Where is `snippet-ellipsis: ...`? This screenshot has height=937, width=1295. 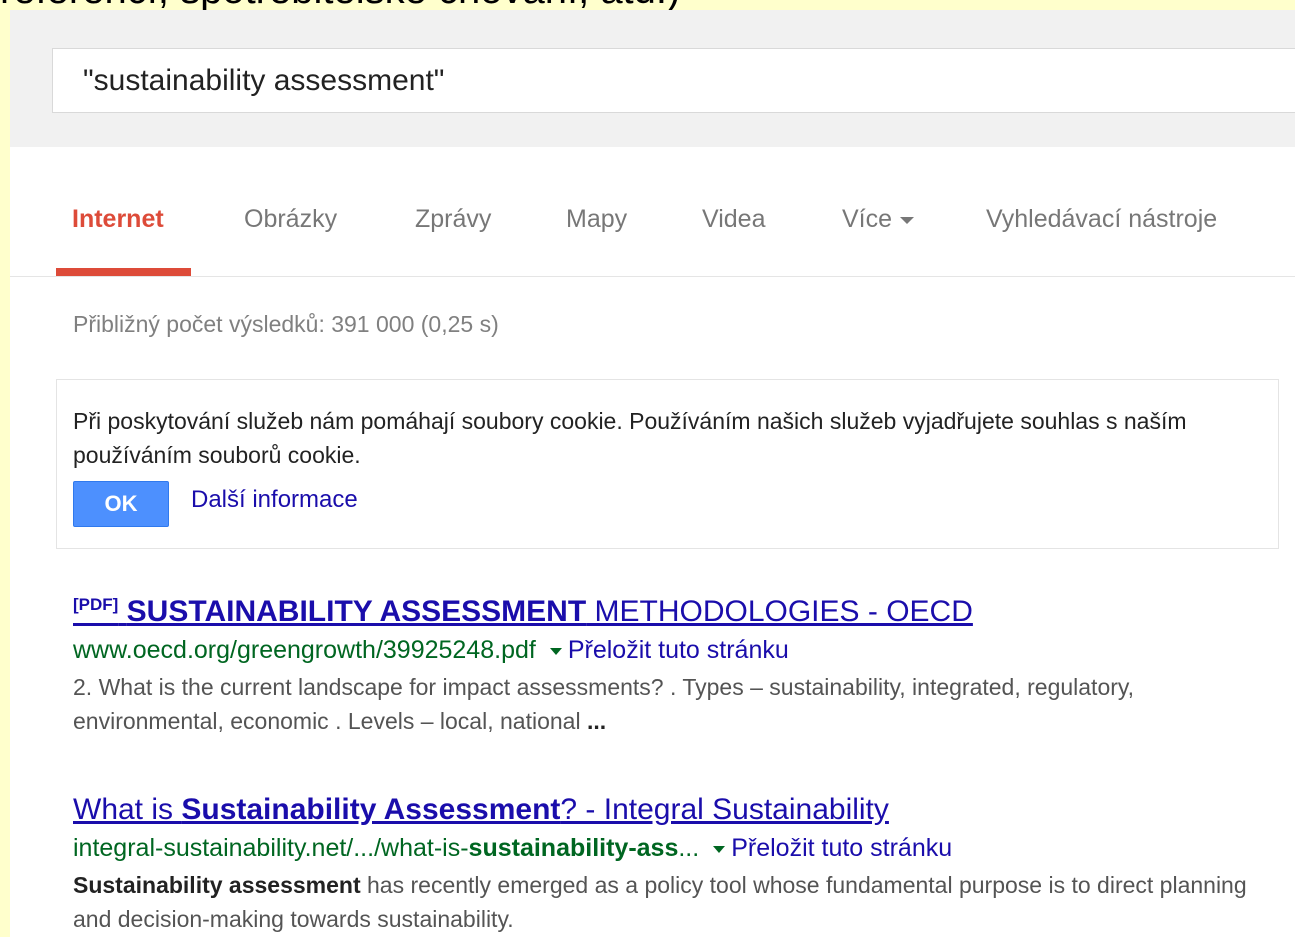 snippet-ellipsis: ... is located at coordinates (596, 721).